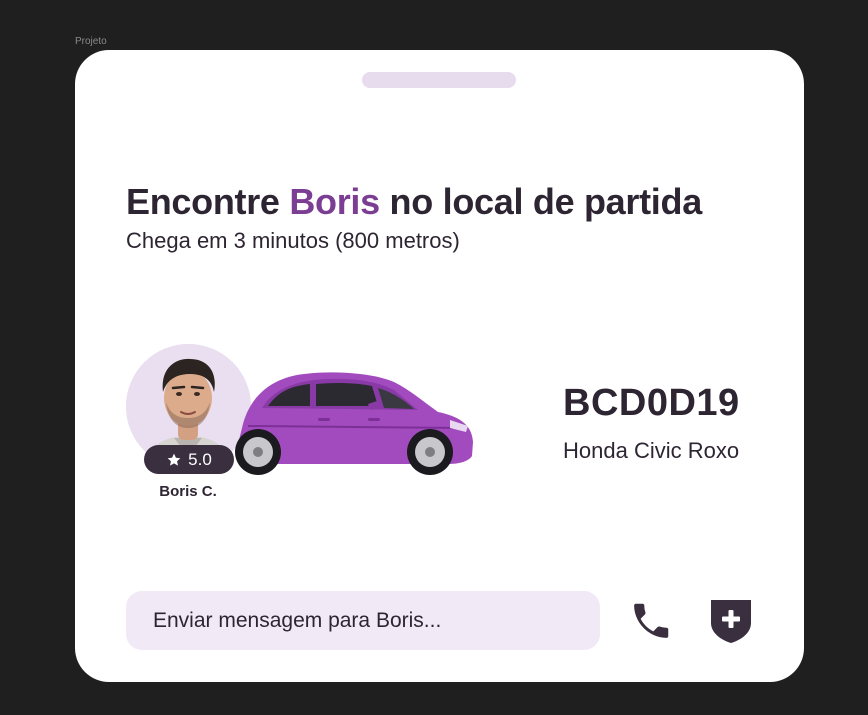 This screenshot has height=715, width=868. What do you see at coordinates (541, 201) in the screenshot?
I see `headline-suffix: no local de partida` at bounding box center [541, 201].